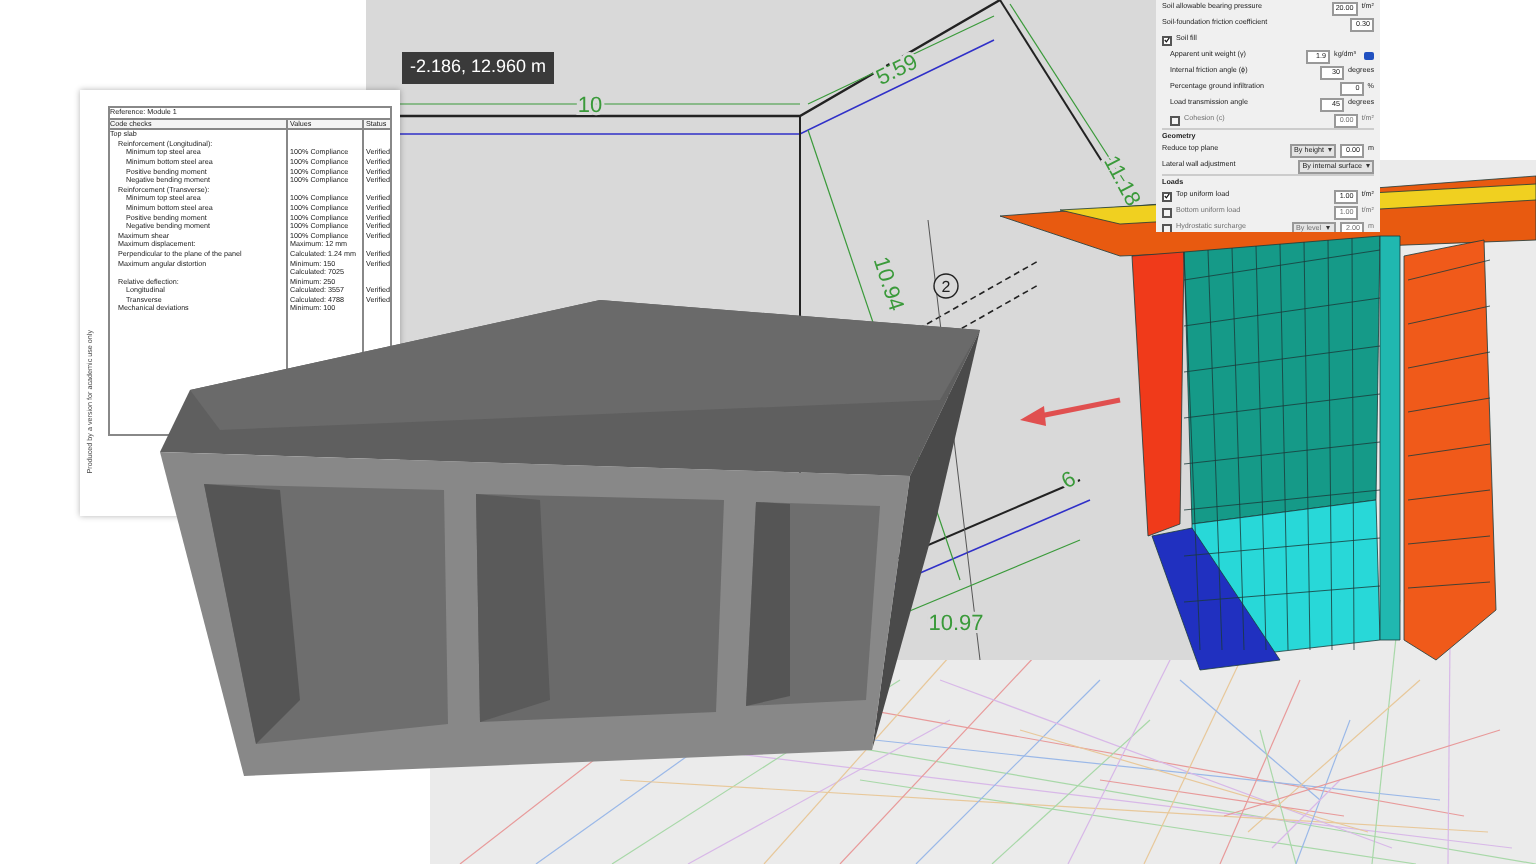 The height and width of the screenshot is (864, 1536). Describe the element at coordinates (1121, 181) in the screenshot. I see `dimension-label: 11.18` at that location.